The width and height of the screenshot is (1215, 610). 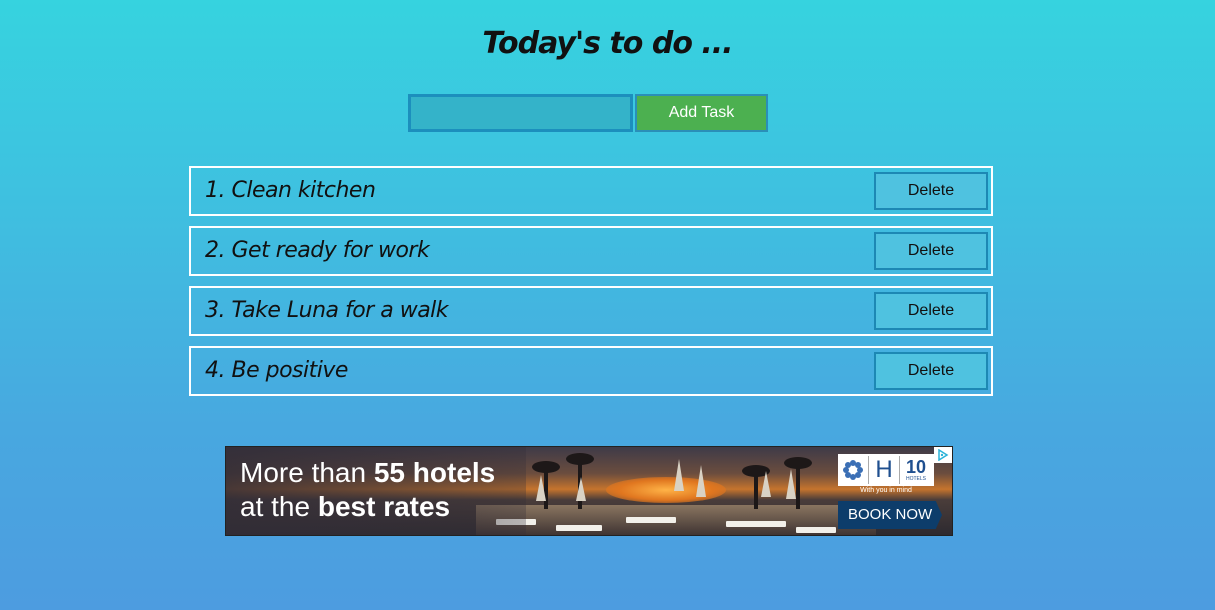 I want to click on h10-hotels-logo: H 10 HOTELS, so click(x=886, y=470).